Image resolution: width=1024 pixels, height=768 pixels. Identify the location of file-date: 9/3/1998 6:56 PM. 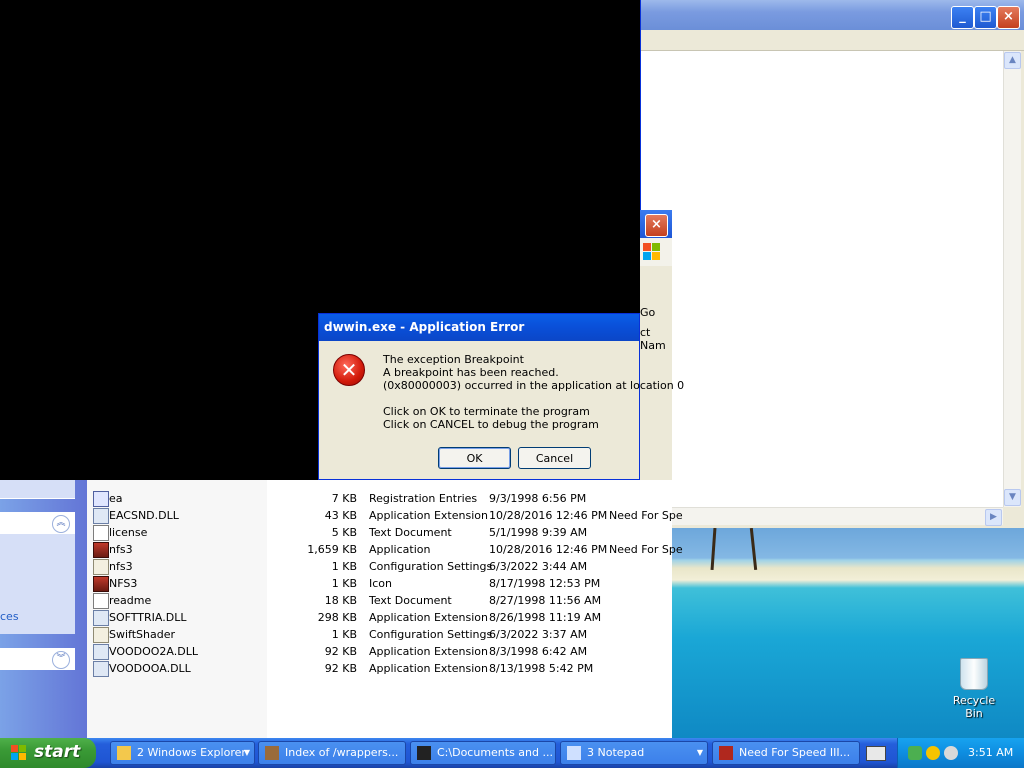
(538, 498).